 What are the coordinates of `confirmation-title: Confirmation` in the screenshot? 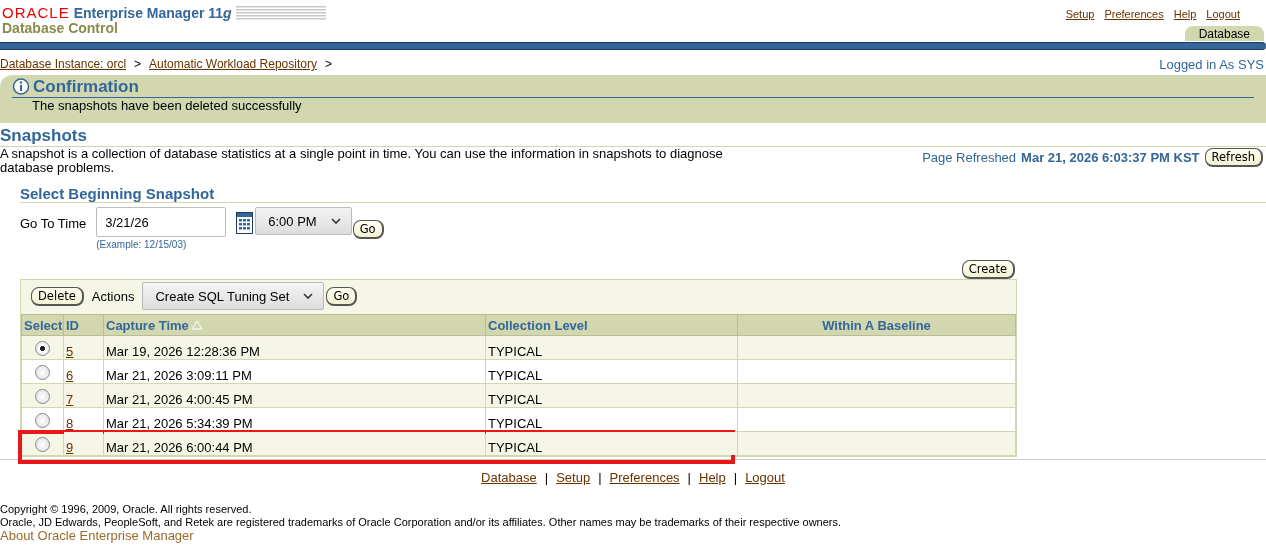 It's located at (86, 87).